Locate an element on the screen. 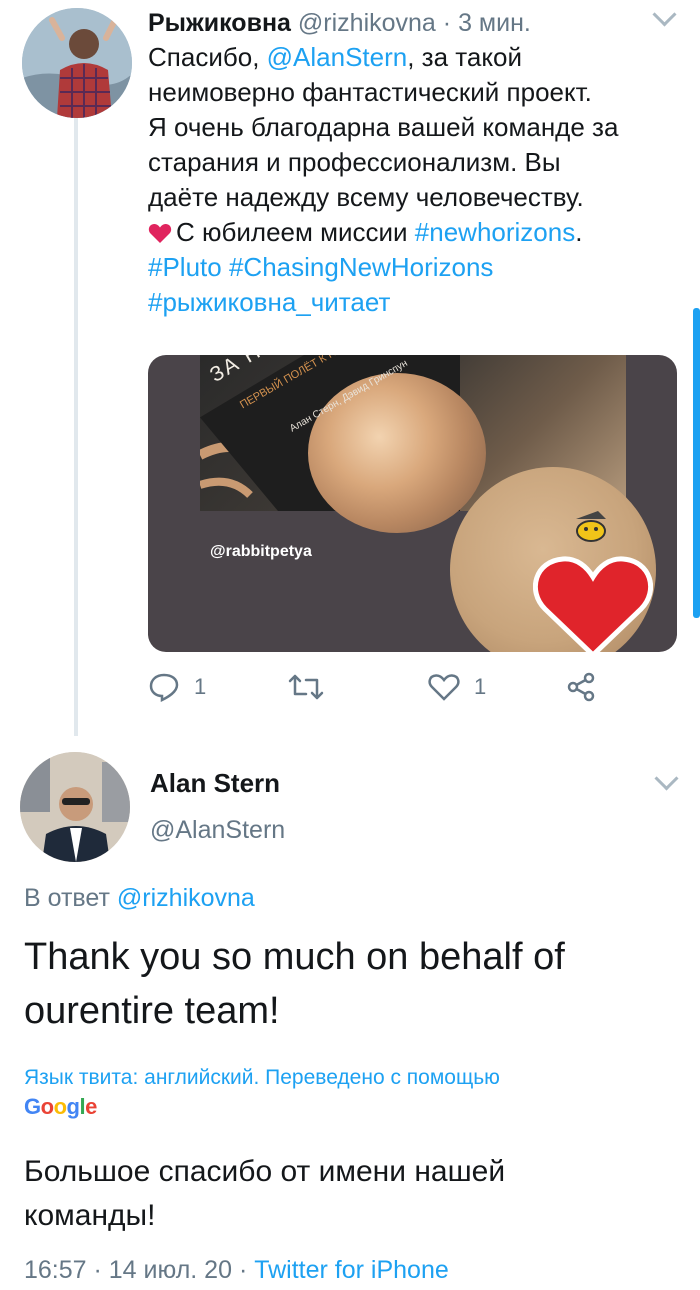 The height and width of the screenshot is (1290, 700). tweet-source-link: Twitter for iPhone is located at coordinates (351, 1270).